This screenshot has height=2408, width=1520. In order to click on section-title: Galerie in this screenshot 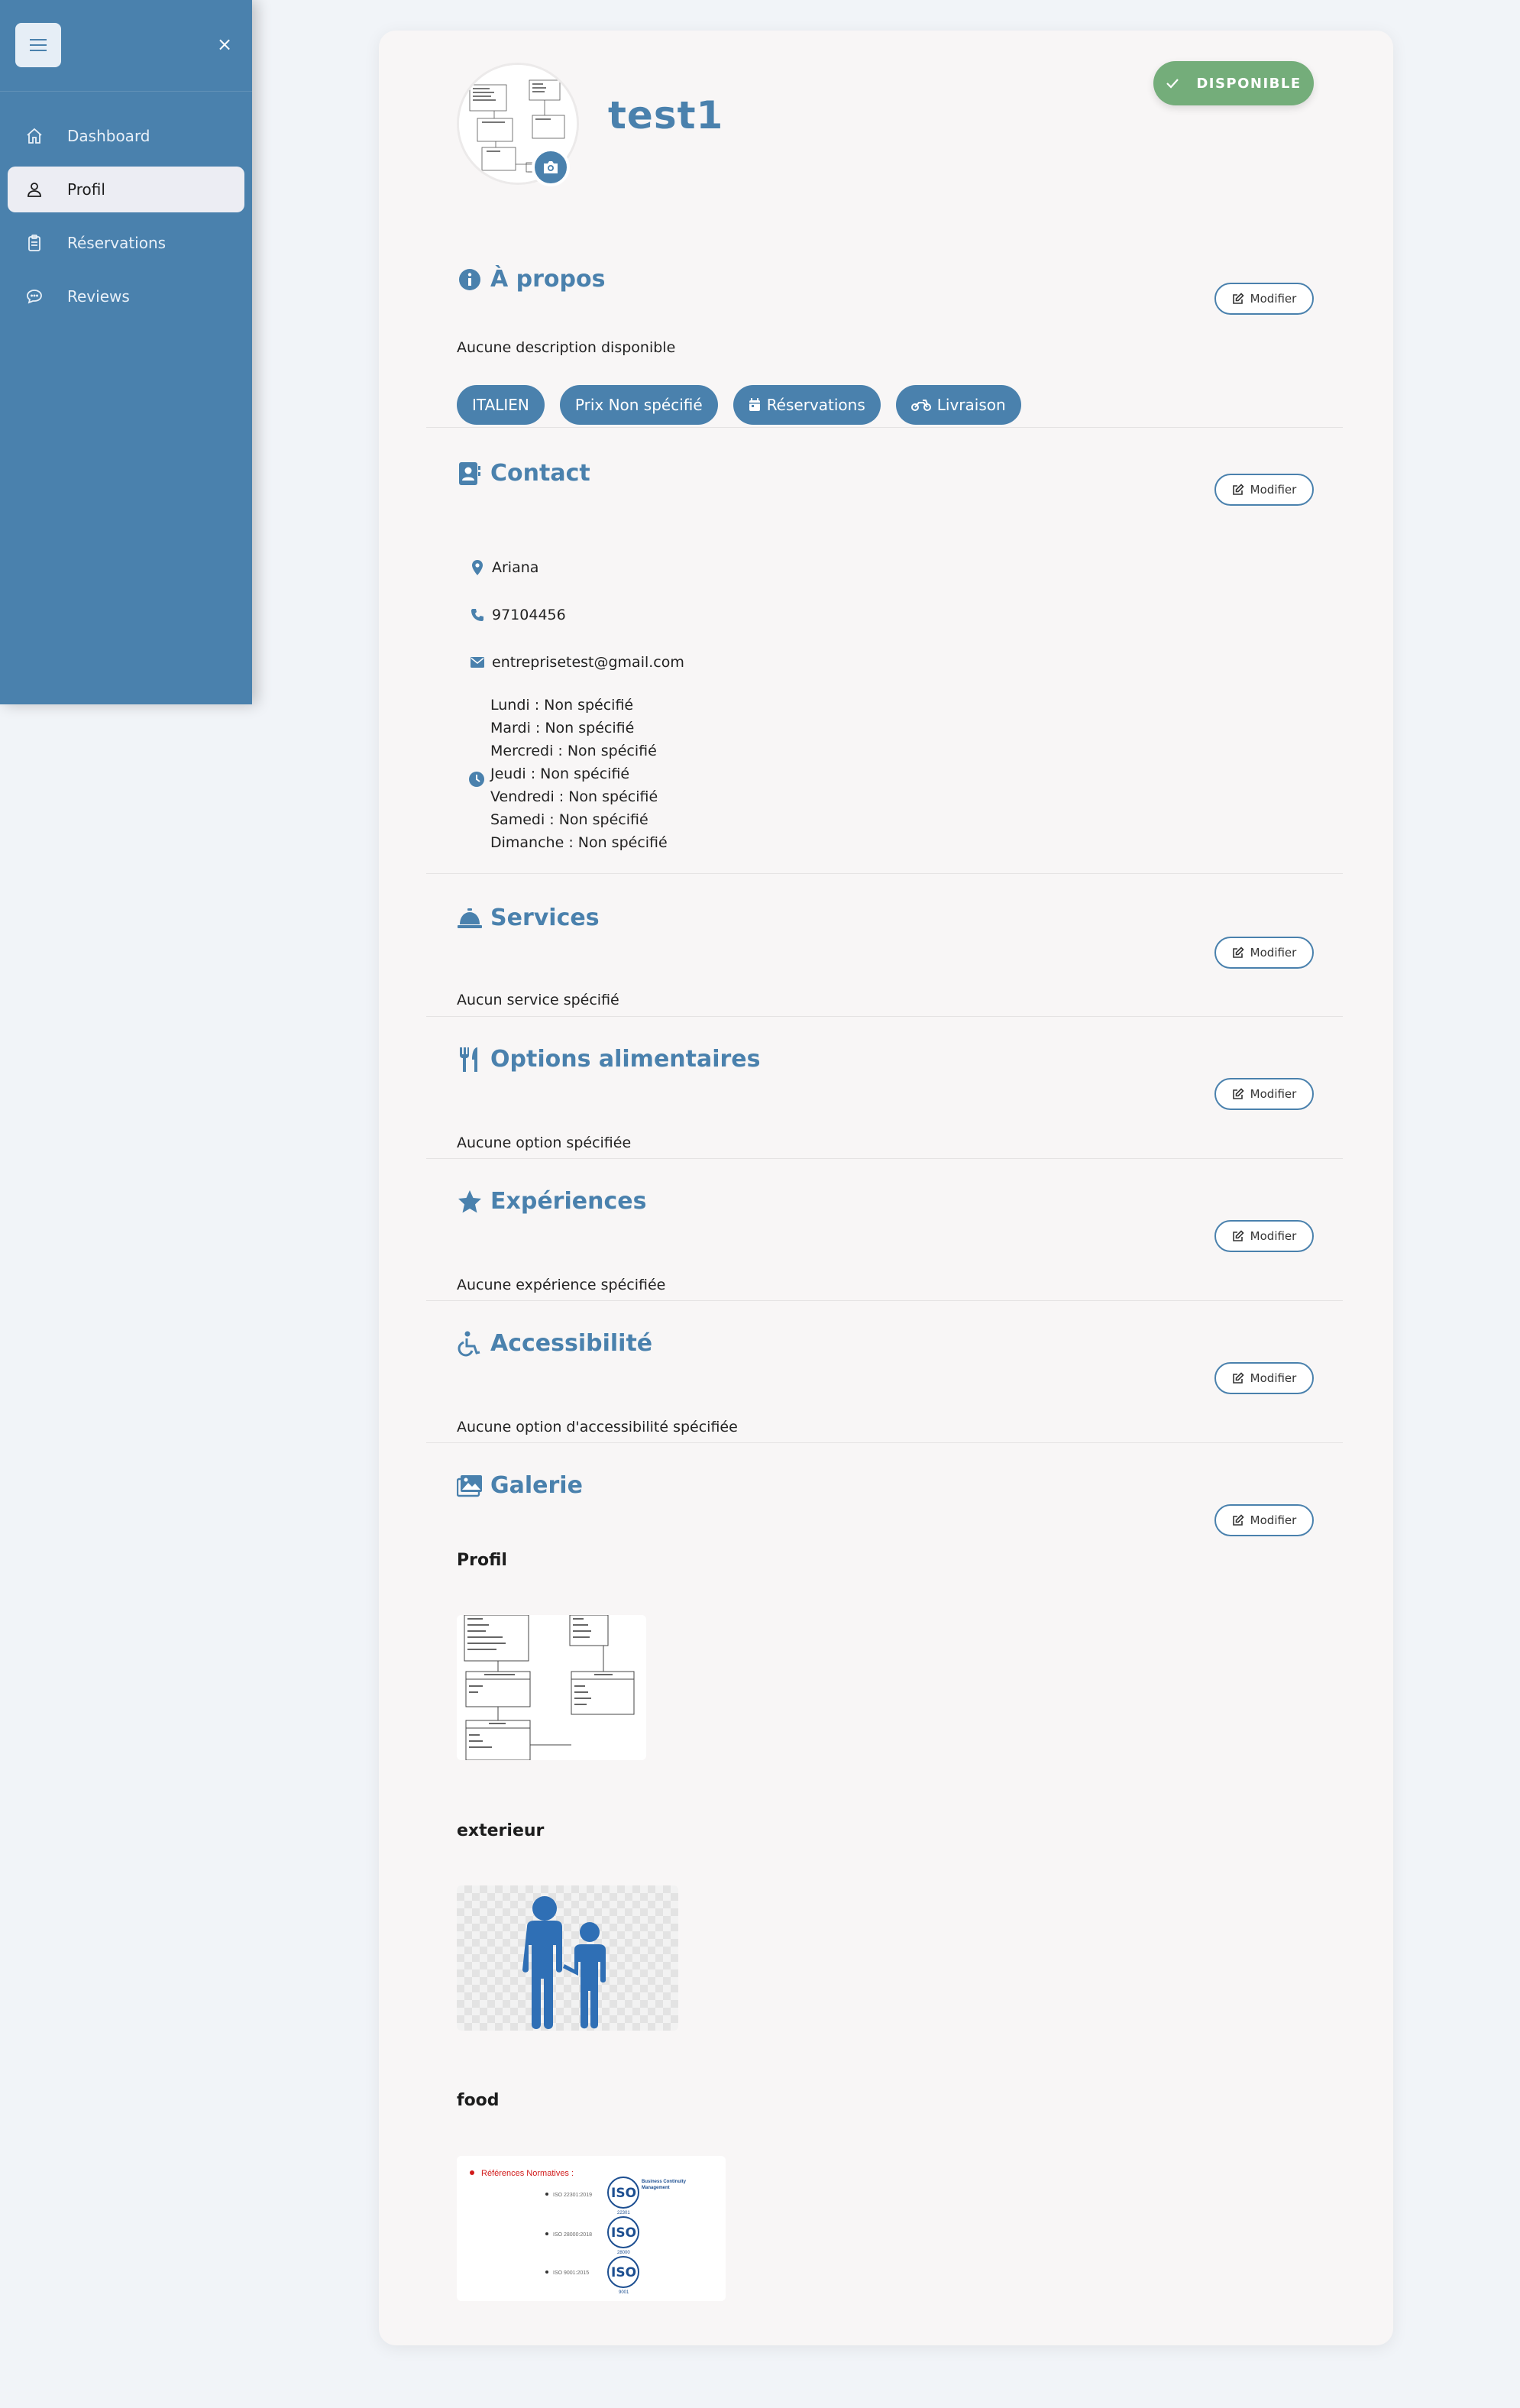, I will do `click(520, 1485)`.